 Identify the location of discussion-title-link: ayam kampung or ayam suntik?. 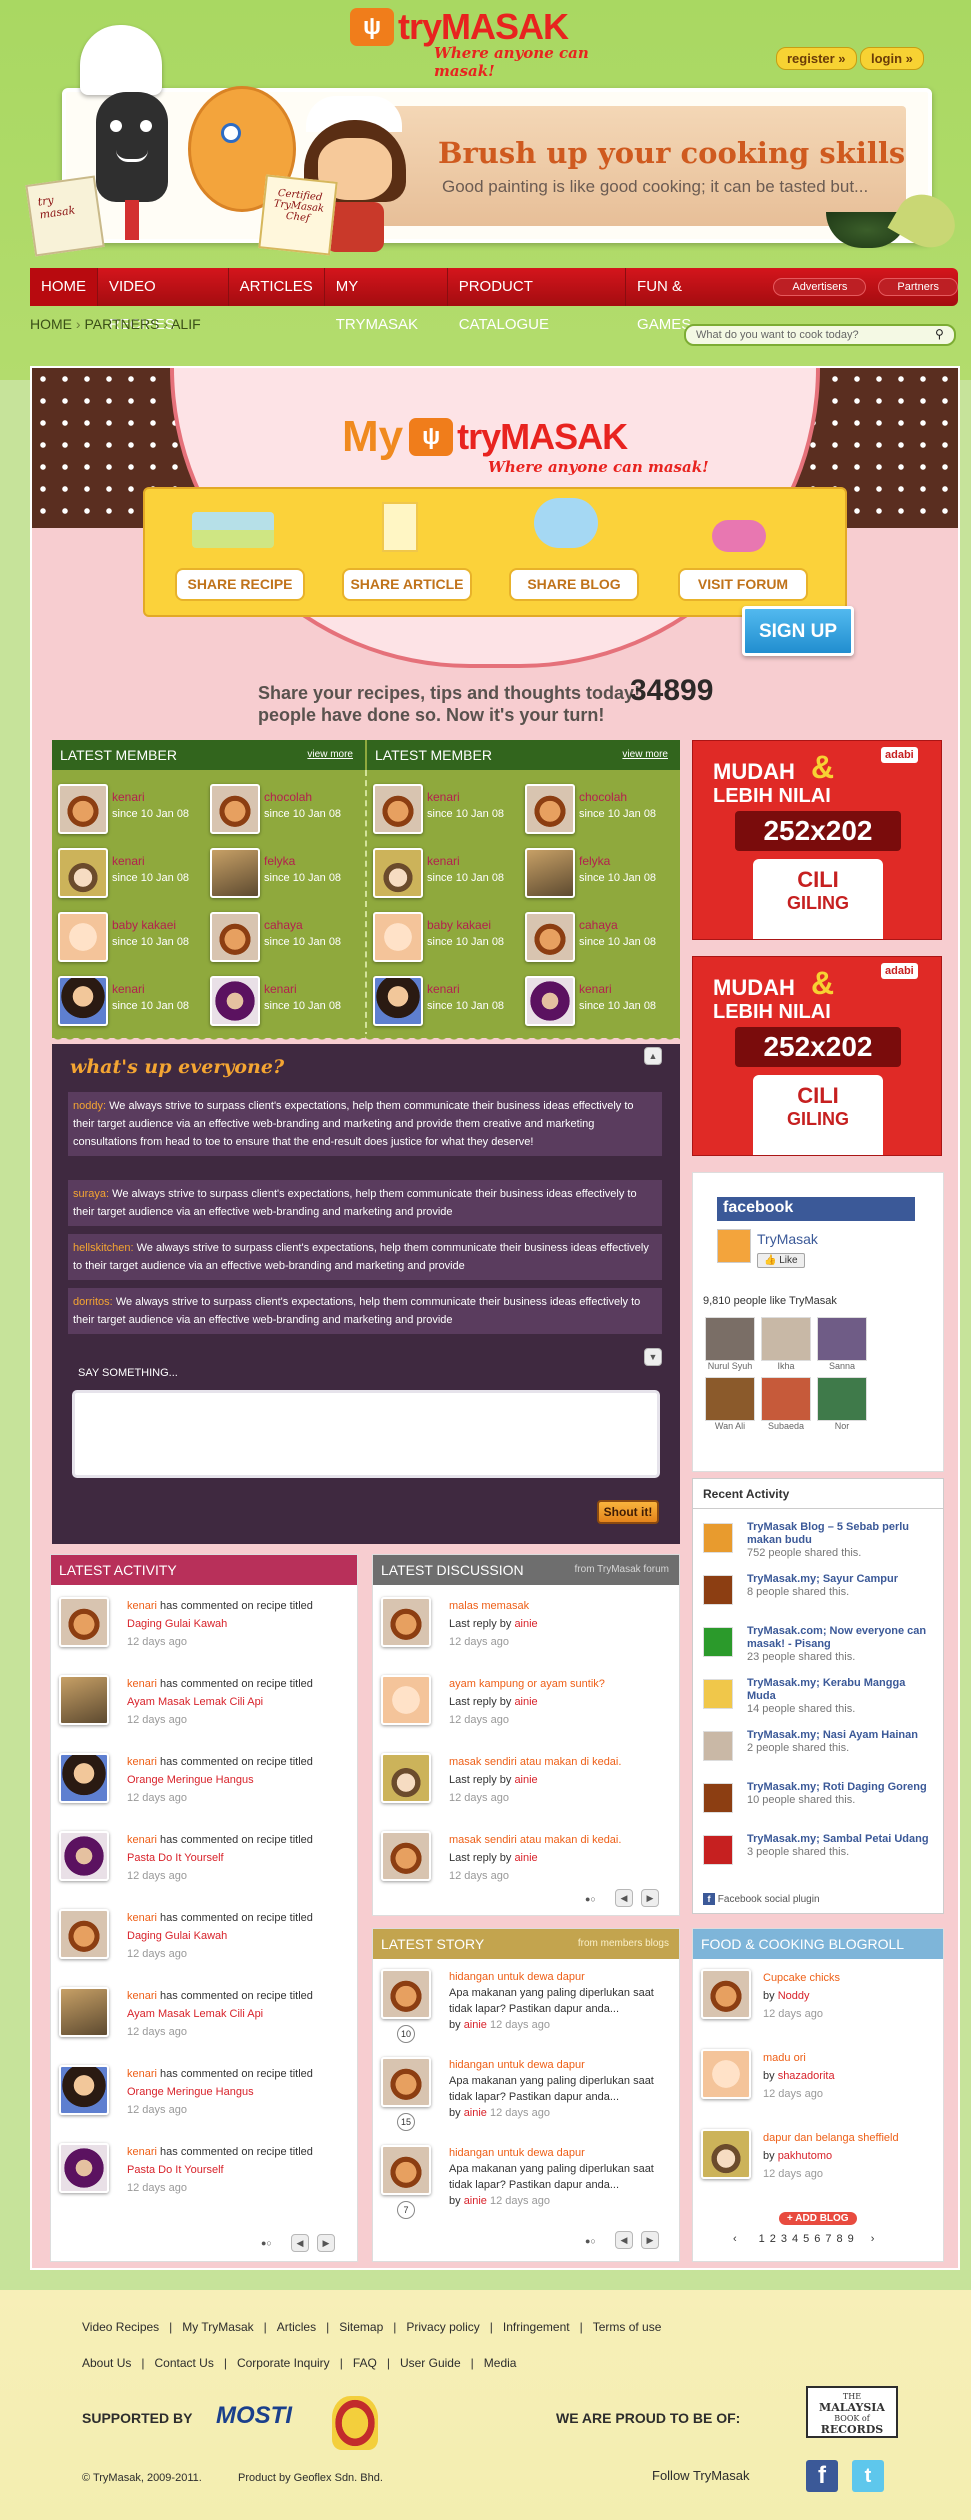
(527, 1684).